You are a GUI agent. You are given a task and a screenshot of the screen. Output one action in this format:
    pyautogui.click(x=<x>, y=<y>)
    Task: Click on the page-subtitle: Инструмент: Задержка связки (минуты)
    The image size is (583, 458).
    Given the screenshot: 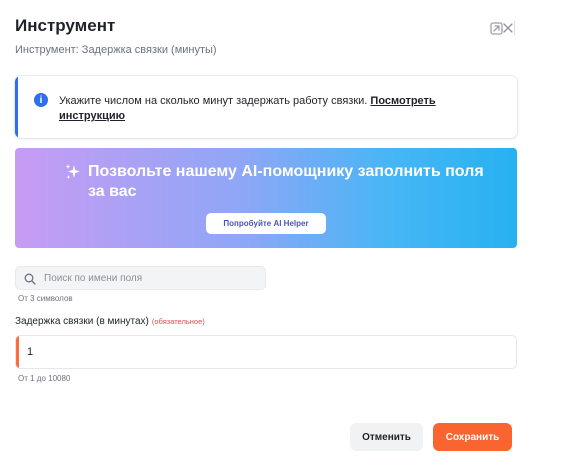 What is the action you would take?
    pyautogui.click(x=116, y=50)
    